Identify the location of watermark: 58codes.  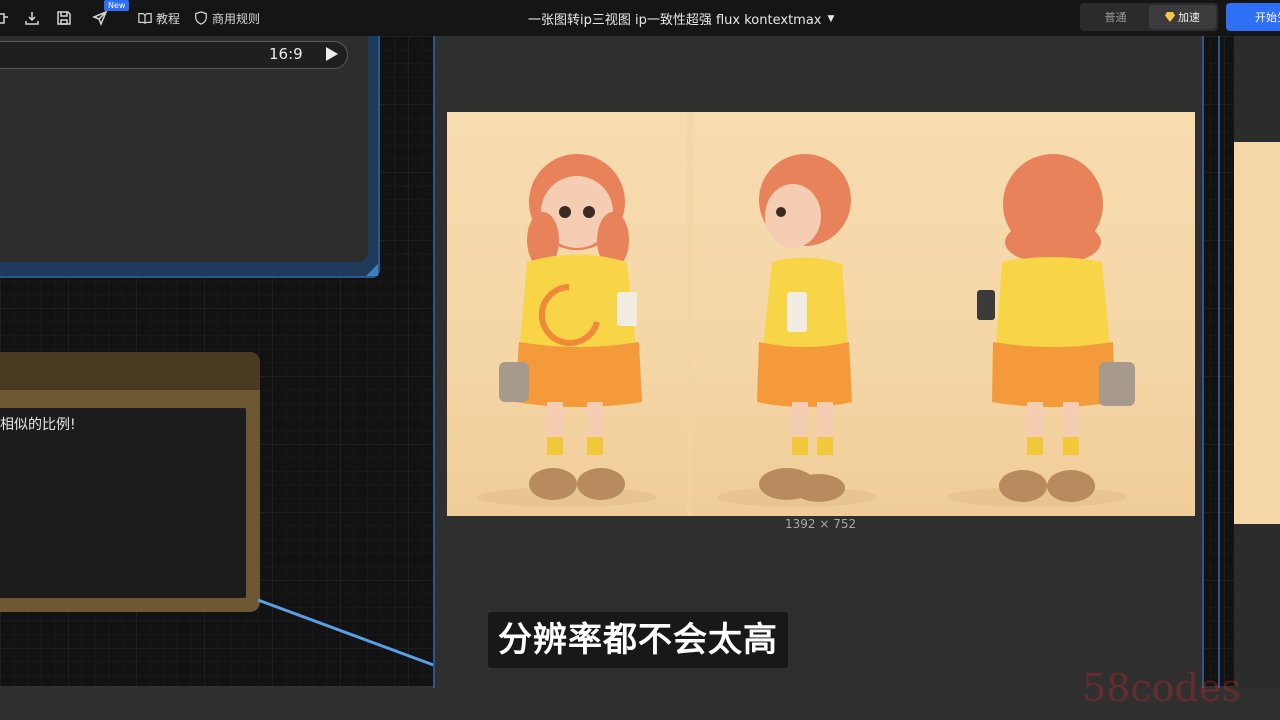
(1161, 688).